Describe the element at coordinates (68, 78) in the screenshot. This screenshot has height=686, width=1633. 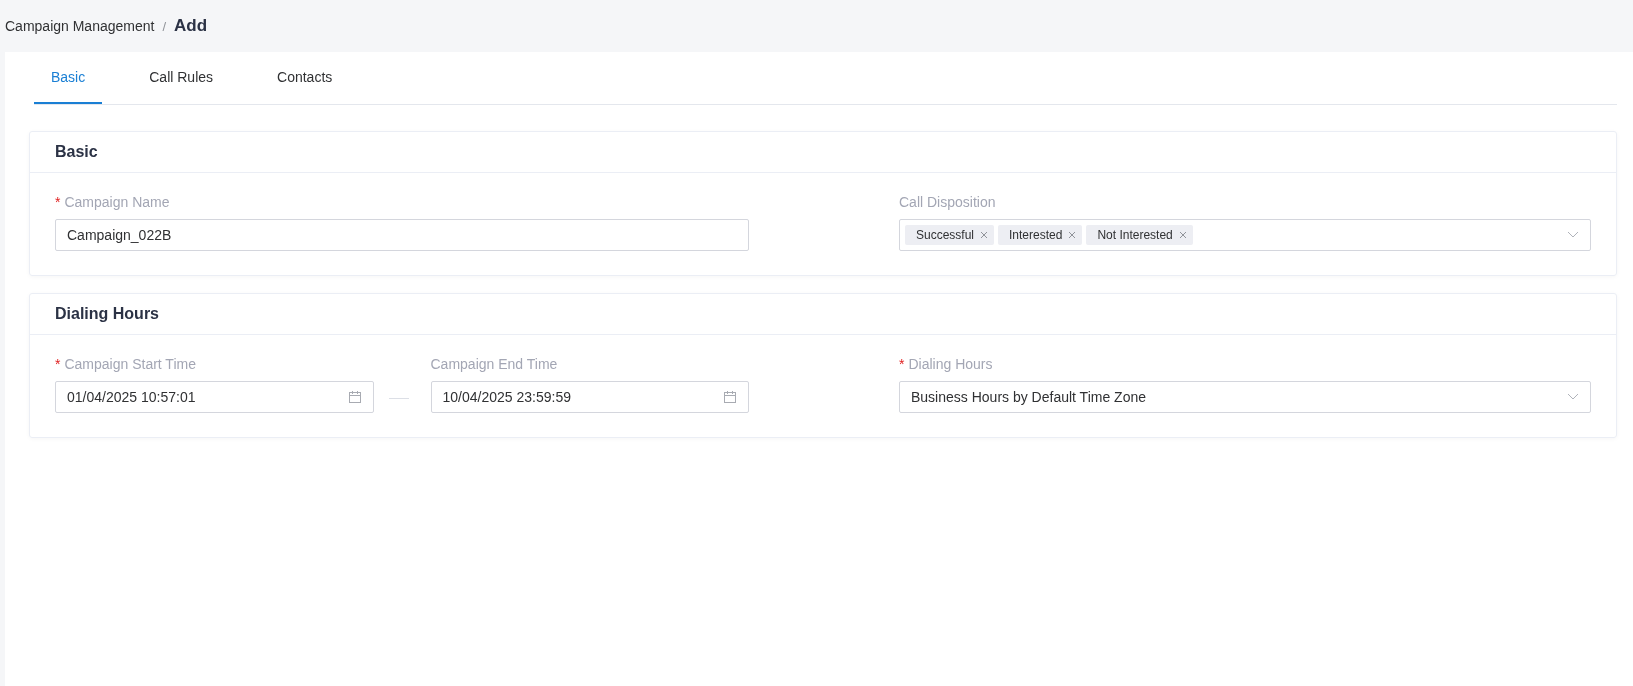
I see `tab: Basic` at that location.